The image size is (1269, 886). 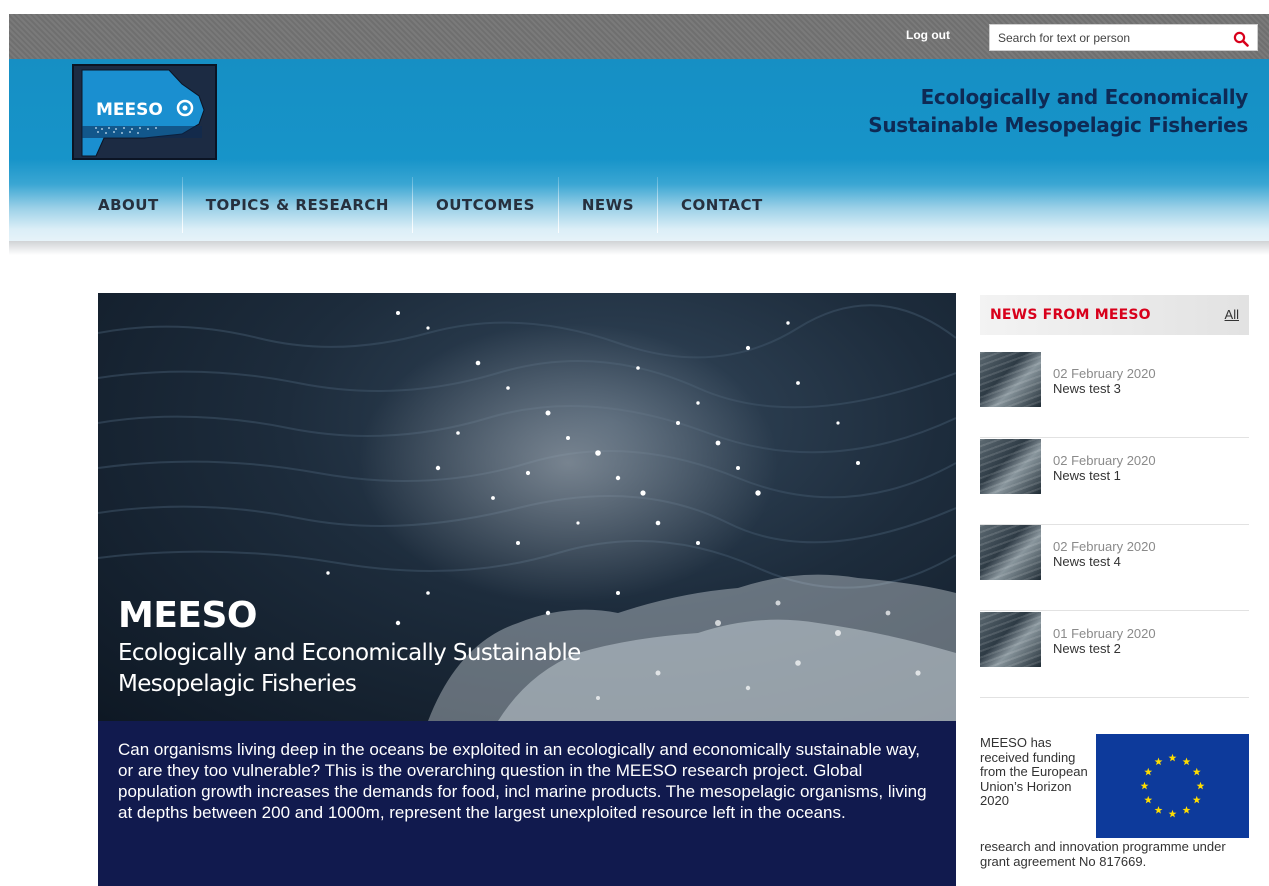 I want to click on search-input, so click(x=1110, y=38).